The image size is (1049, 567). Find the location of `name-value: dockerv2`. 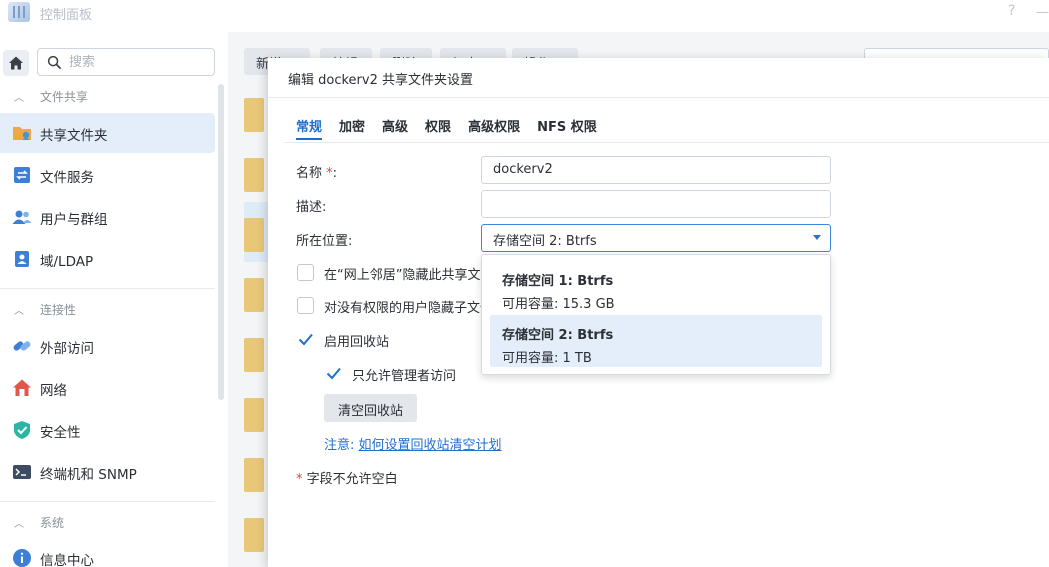

name-value: dockerv2 is located at coordinates (523, 169).